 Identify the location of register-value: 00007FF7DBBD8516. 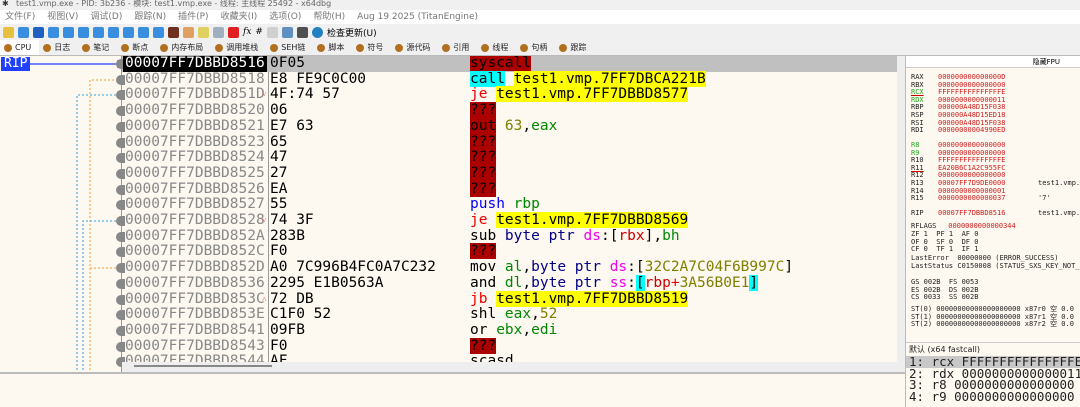
(971, 213).